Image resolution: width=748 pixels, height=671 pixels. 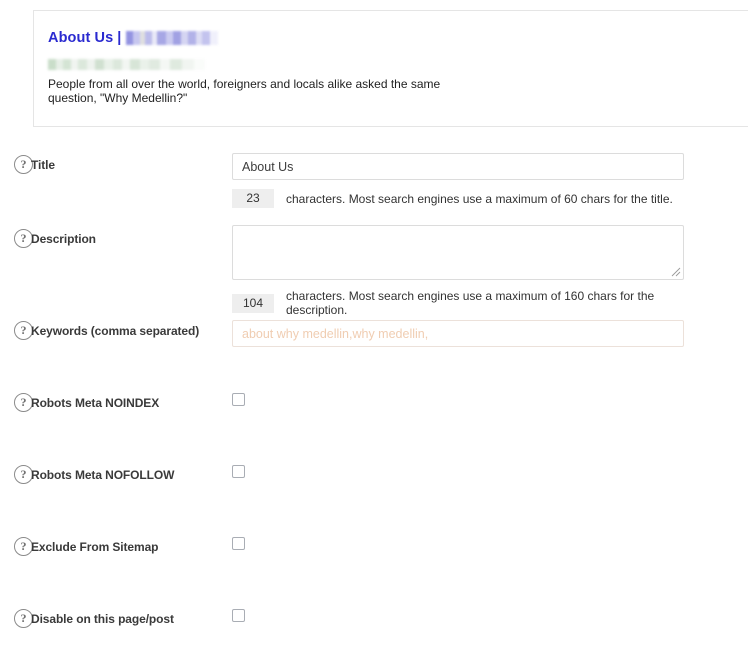 I want to click on checkbox-wrap-disable-page, so click(x=238, y=615).